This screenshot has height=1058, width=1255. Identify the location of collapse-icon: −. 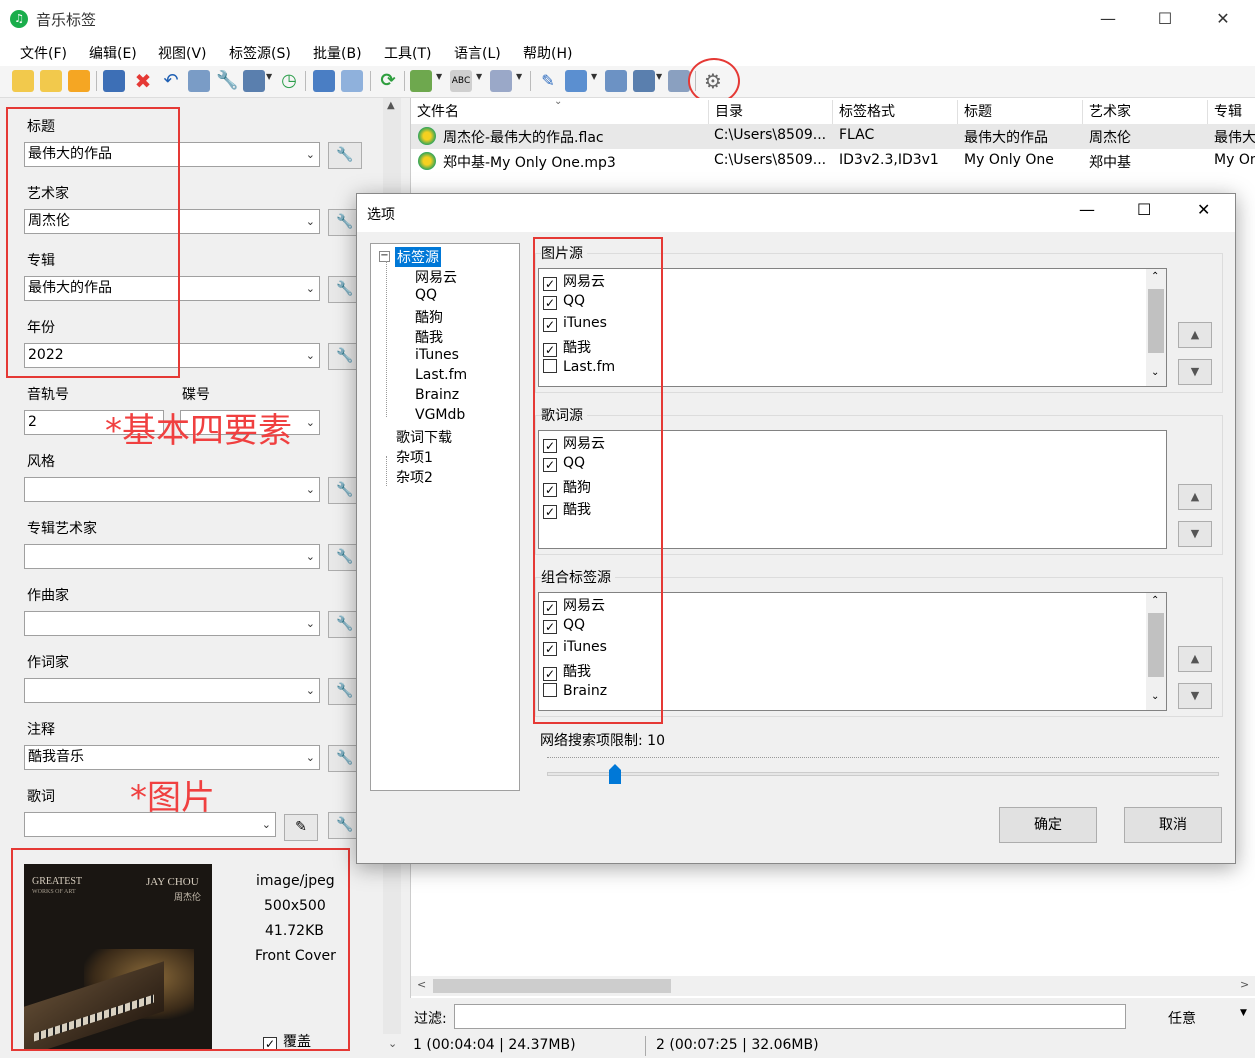
(384, 256).